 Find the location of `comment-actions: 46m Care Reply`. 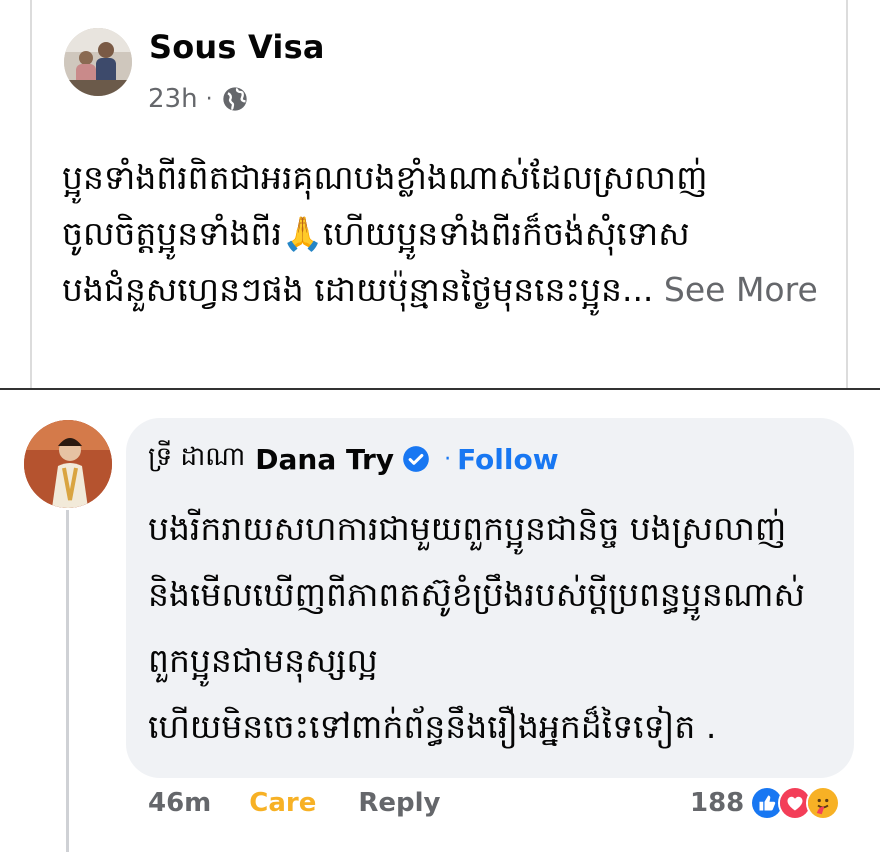

comment-actions: 46m Care Reply is located at coordinates (294, 803).